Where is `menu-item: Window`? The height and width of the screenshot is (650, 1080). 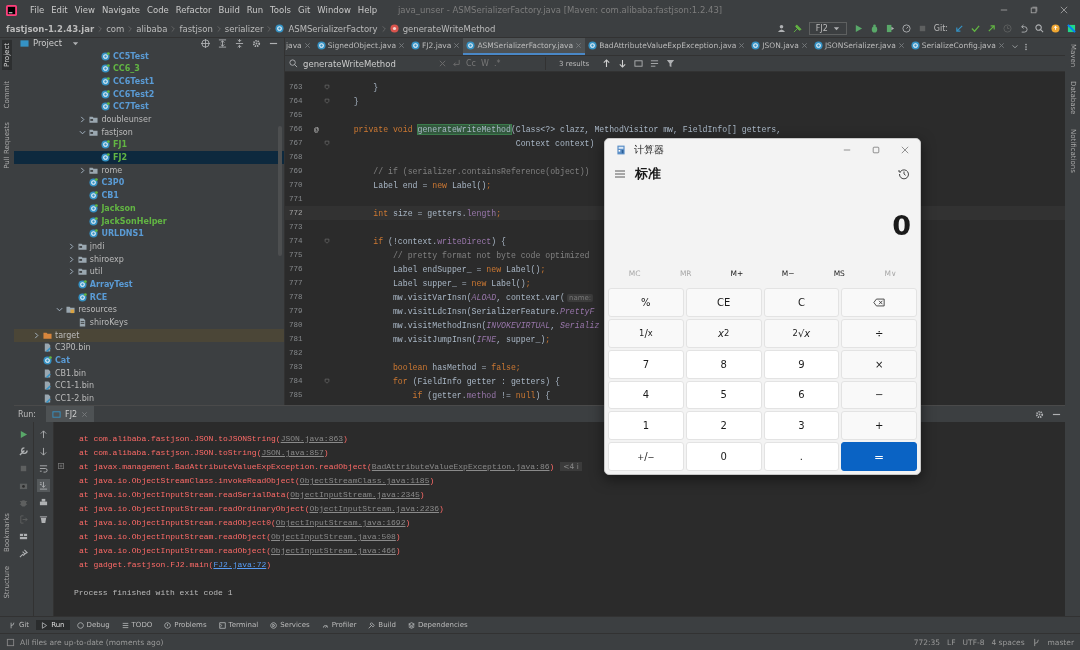 menu-item: Window is located at coordinates (334, 10).